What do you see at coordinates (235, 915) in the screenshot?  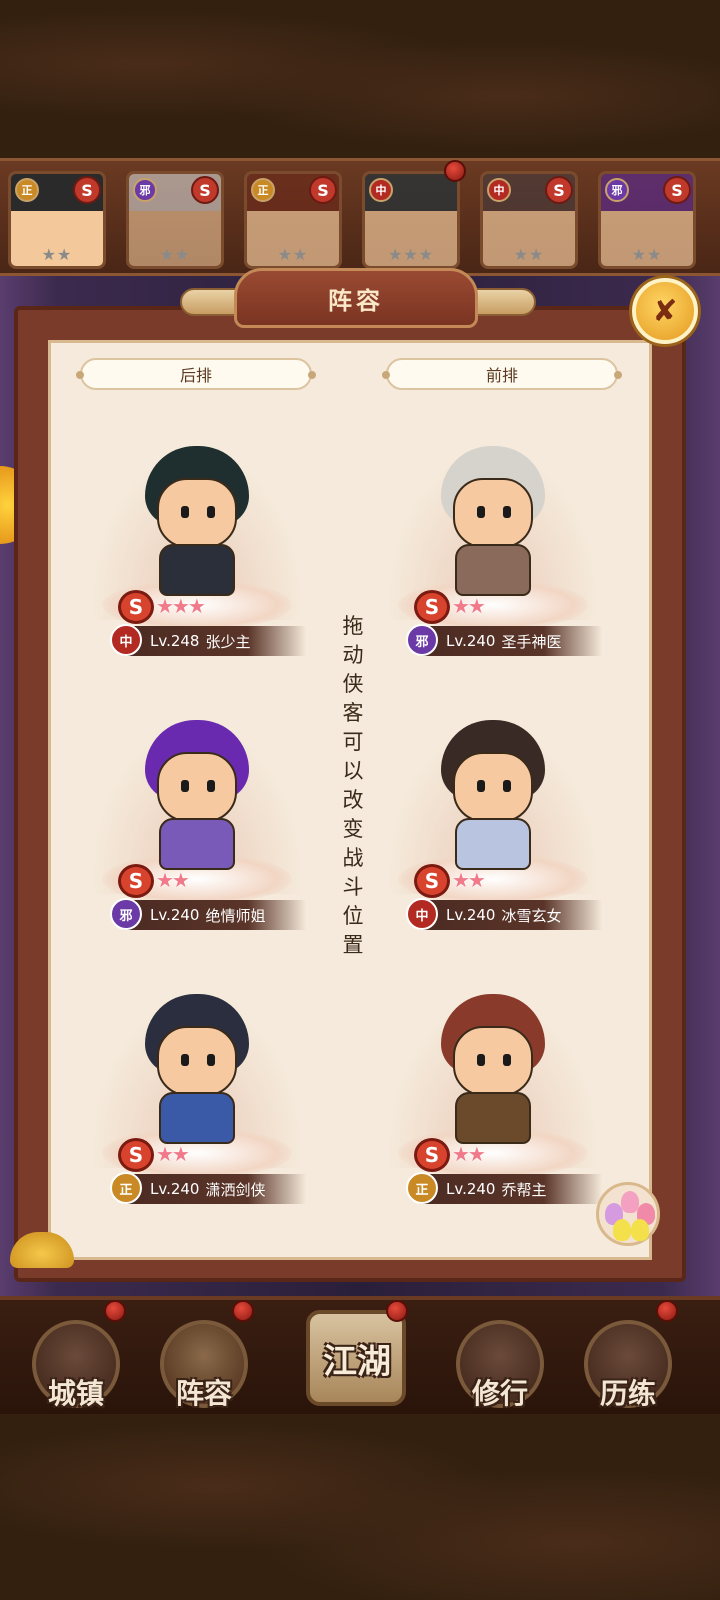 I see `hero-name: 绝情师姐` at bounding box center [235, 915].